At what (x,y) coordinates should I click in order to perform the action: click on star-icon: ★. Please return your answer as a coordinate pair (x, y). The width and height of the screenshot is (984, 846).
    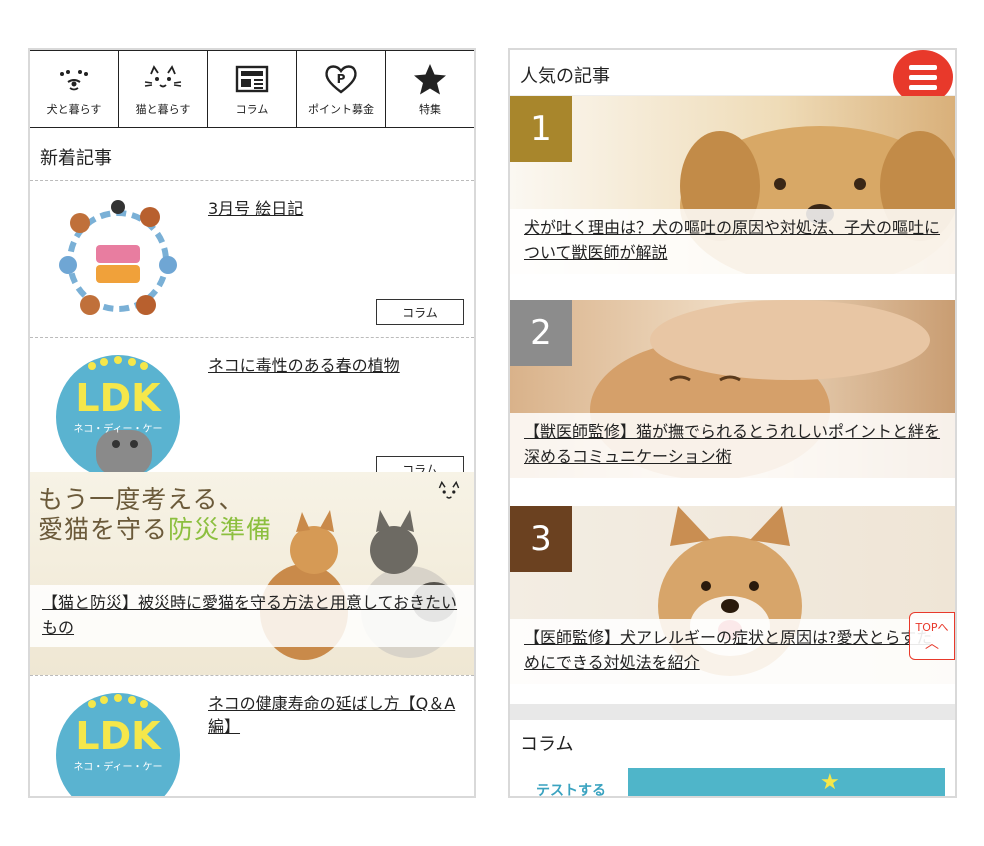
    Looking at the image, I should click on (830, 782).